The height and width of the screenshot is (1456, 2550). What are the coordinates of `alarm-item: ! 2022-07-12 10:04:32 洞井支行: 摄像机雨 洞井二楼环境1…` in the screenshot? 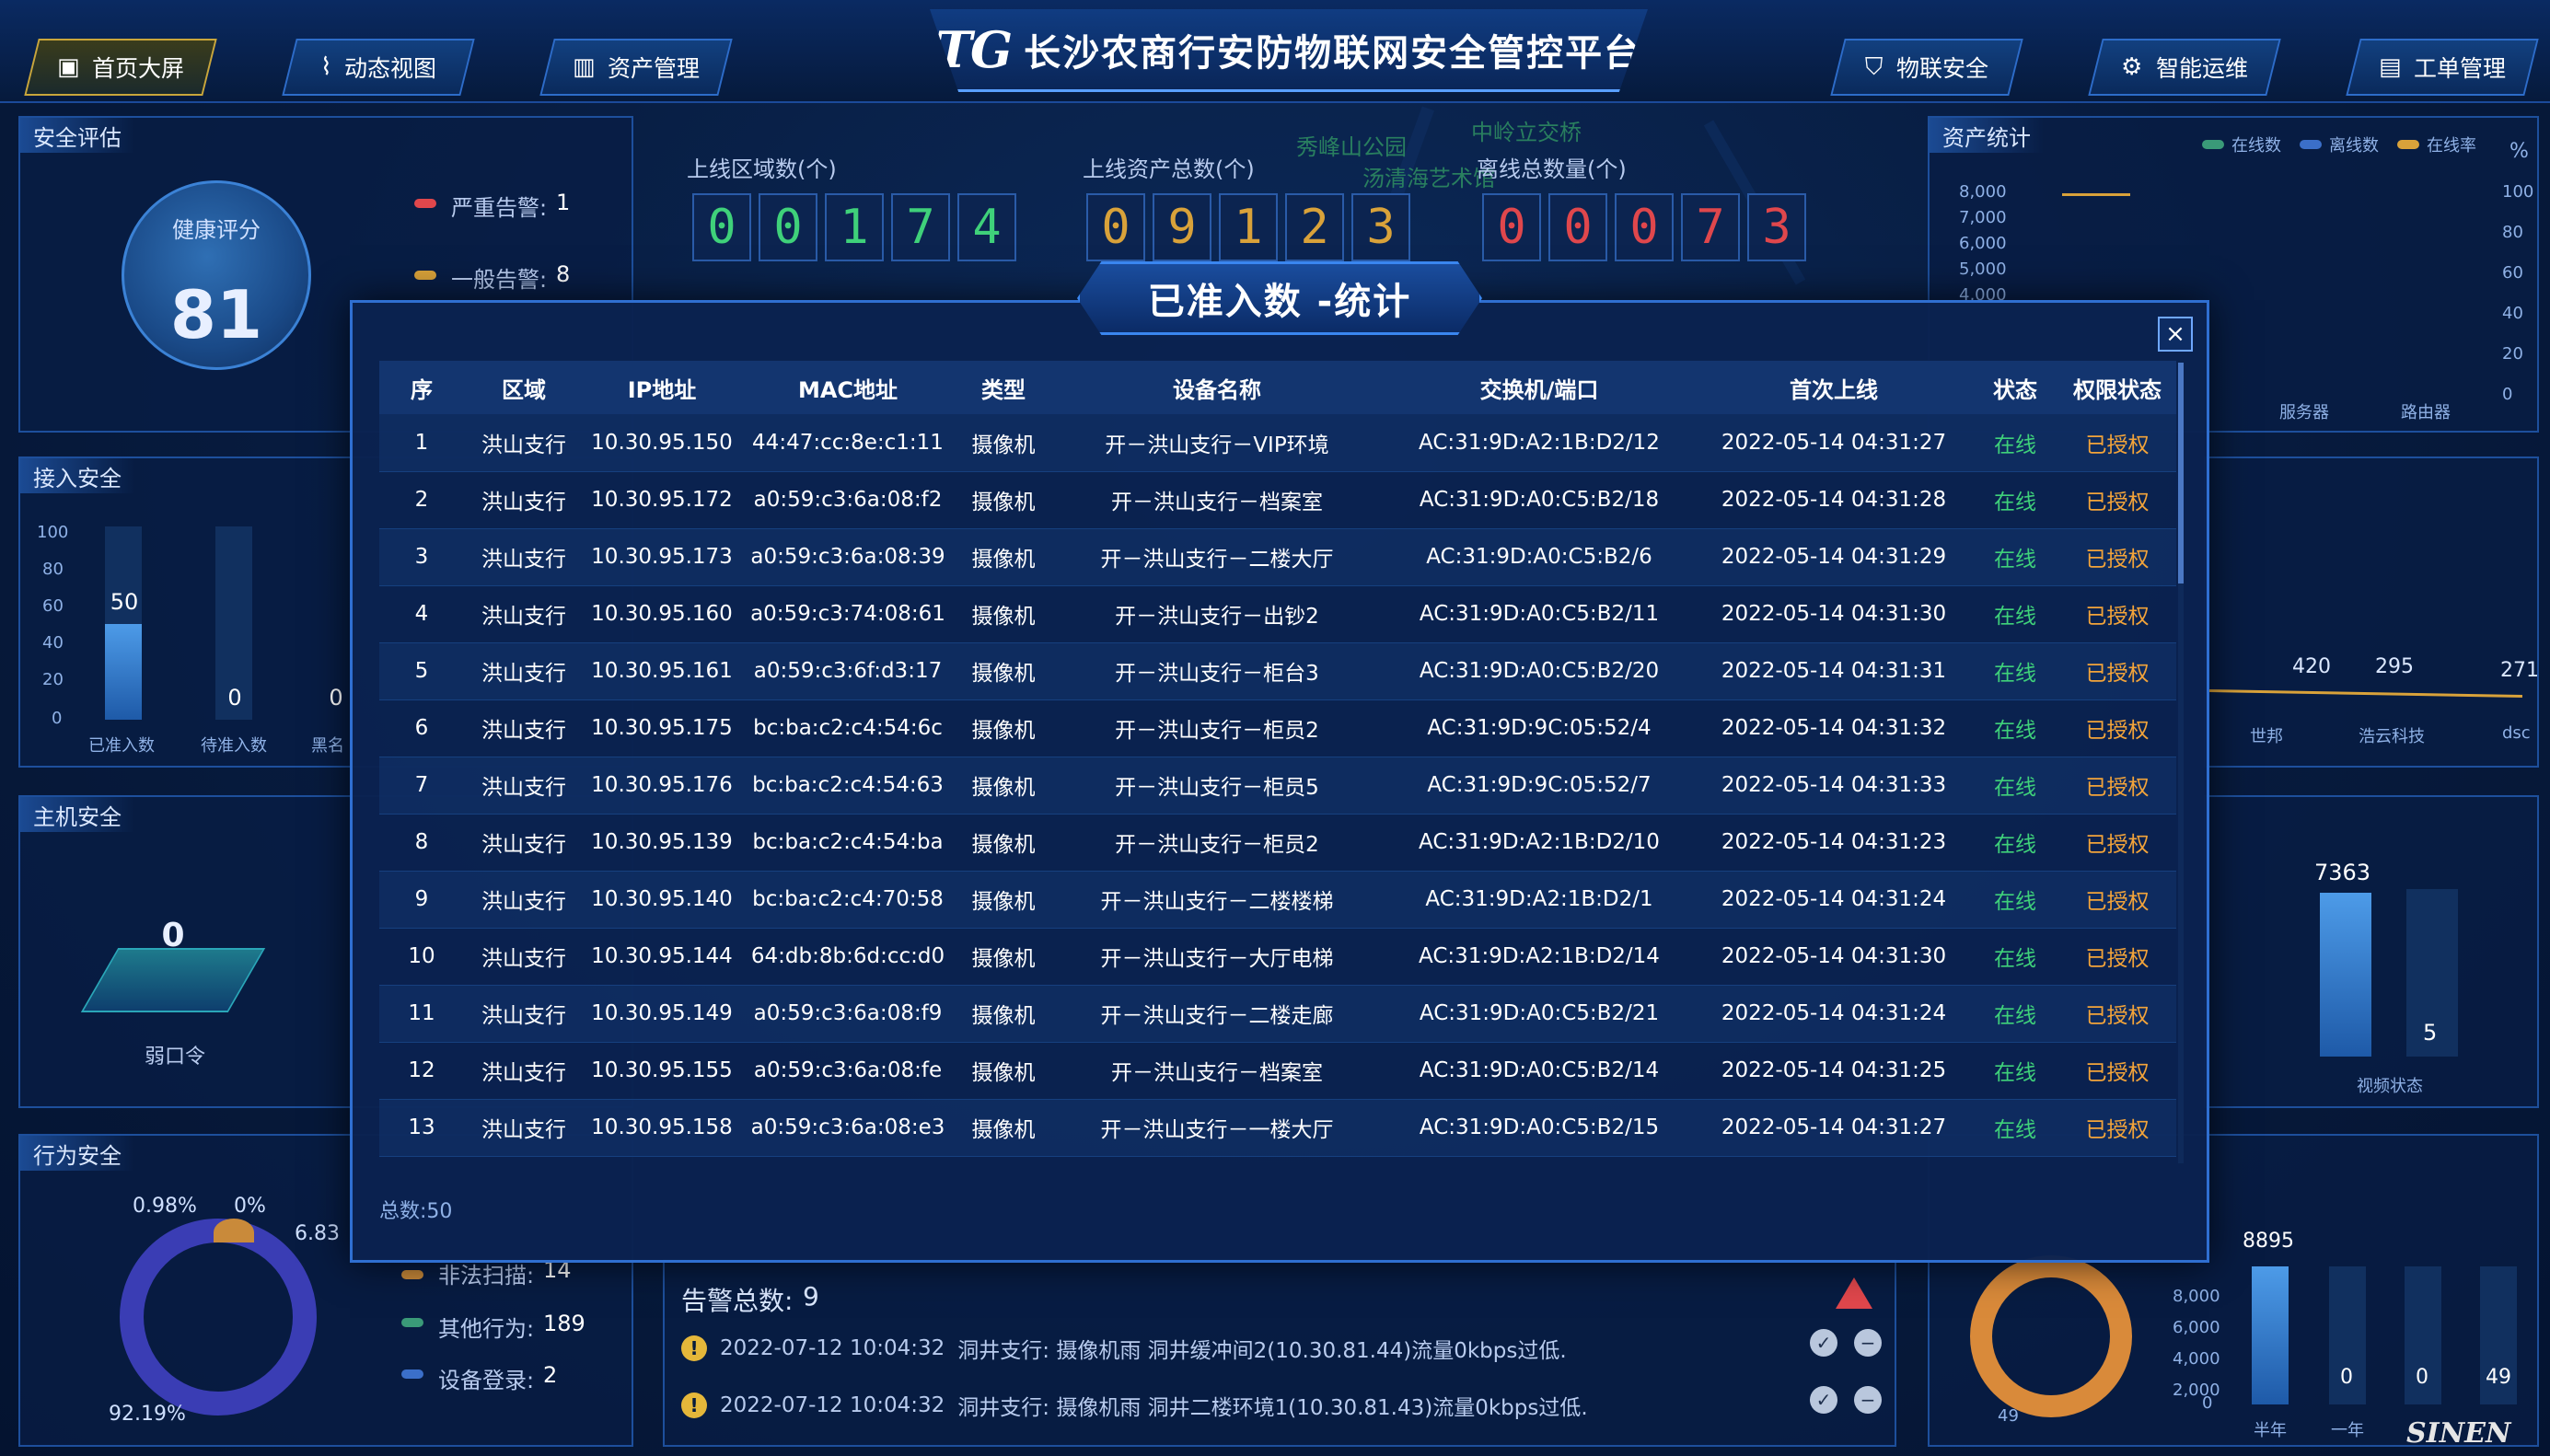 It's located at (1134, 1405).